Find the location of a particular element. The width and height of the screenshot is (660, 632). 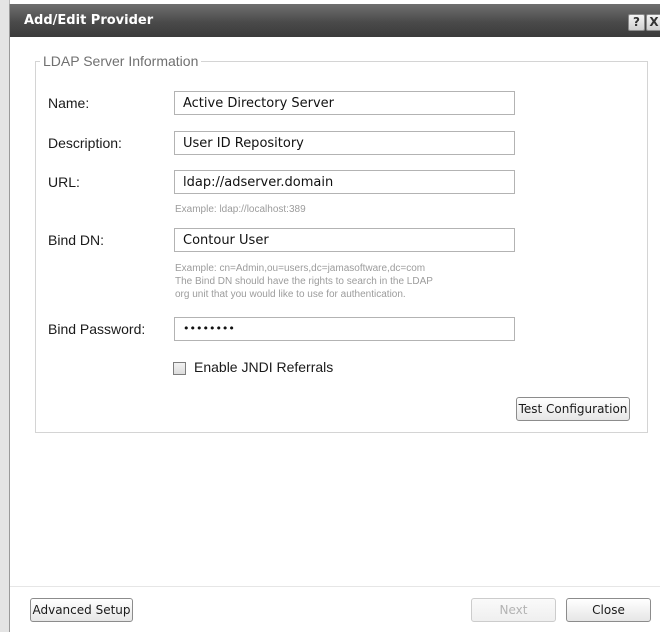

enable-jndi-label: Enable JNDI Referrals is located at coordinates (263, 367).